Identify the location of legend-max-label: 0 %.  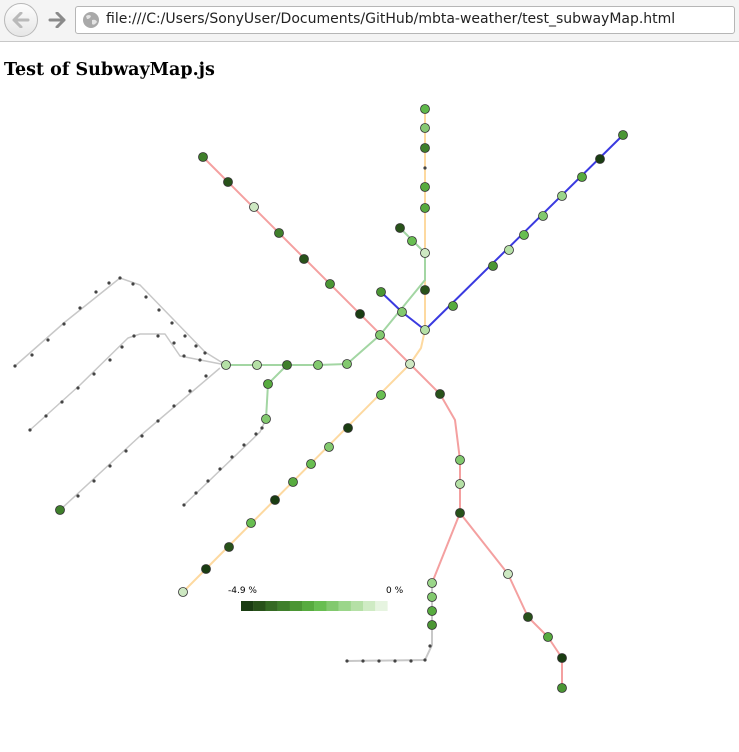
(395, 591).